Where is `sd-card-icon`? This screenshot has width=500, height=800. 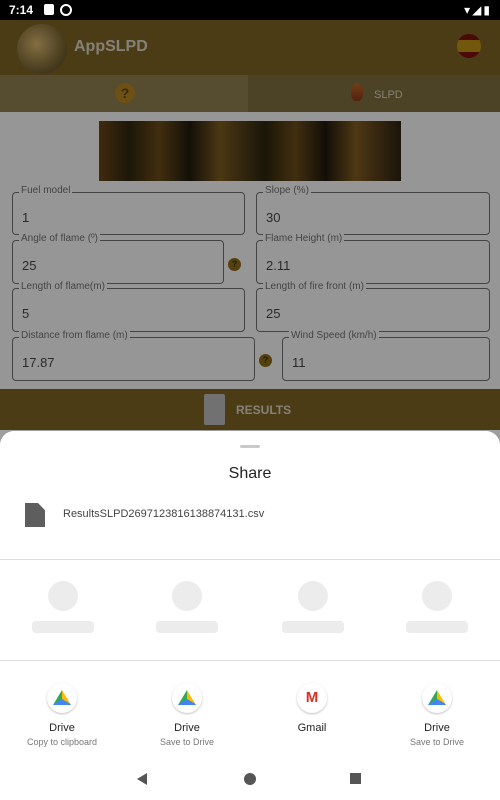 sd-card-icon is located at coordinates (49, 9).